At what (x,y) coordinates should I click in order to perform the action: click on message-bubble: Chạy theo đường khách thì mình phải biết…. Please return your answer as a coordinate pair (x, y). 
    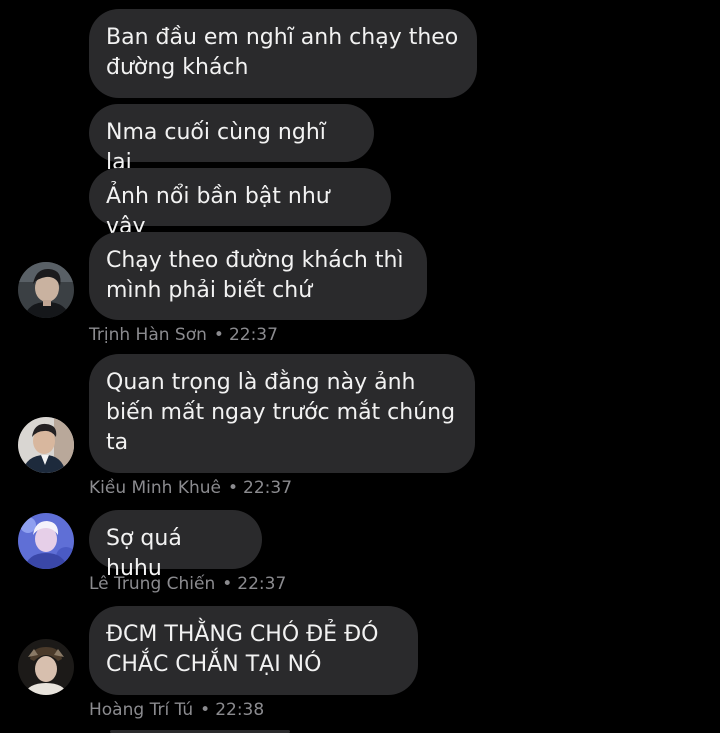
    Looking at the image, I should click on (258, 276).